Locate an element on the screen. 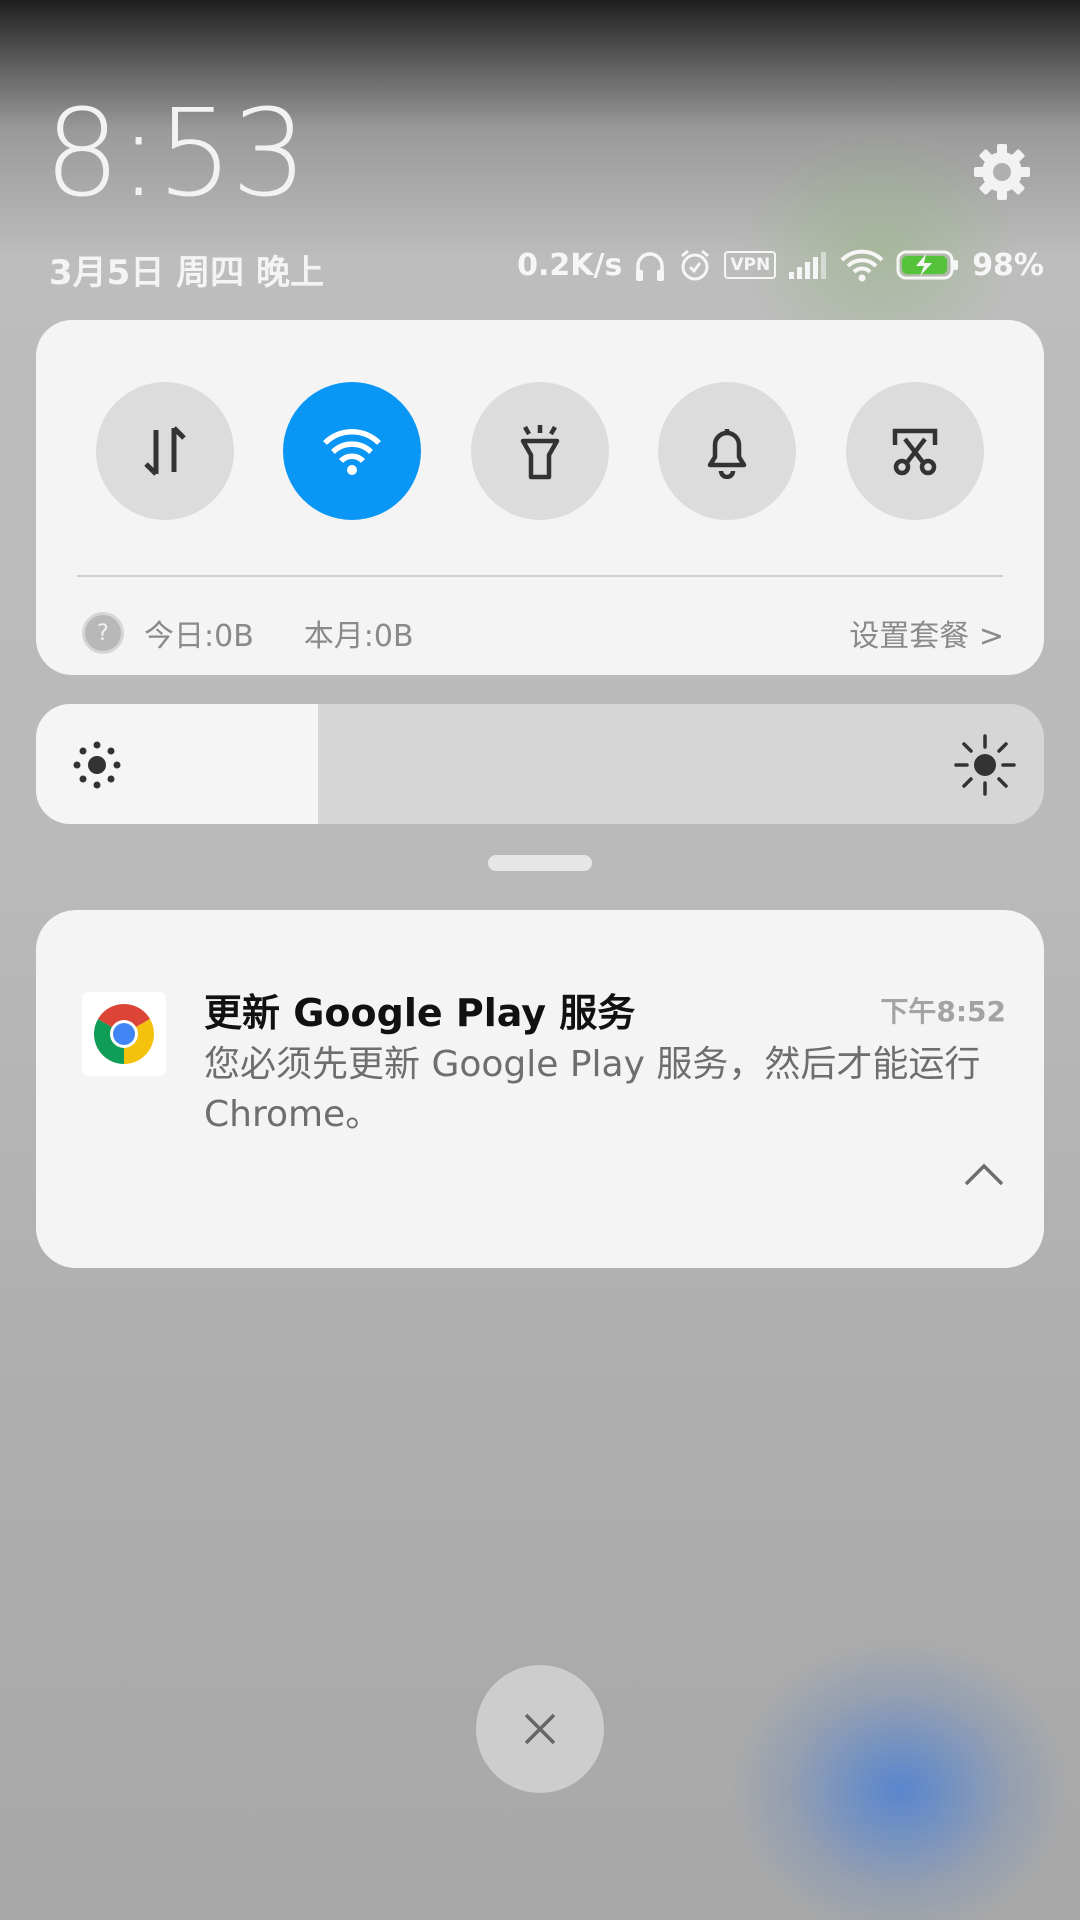  battery-percent: 98% is located at coordinates (1008, 265).